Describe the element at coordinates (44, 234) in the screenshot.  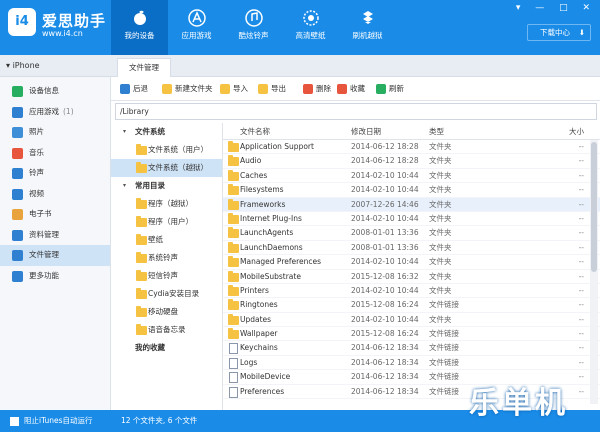
I see `sidebar-item-label: 资料管理` at that location.